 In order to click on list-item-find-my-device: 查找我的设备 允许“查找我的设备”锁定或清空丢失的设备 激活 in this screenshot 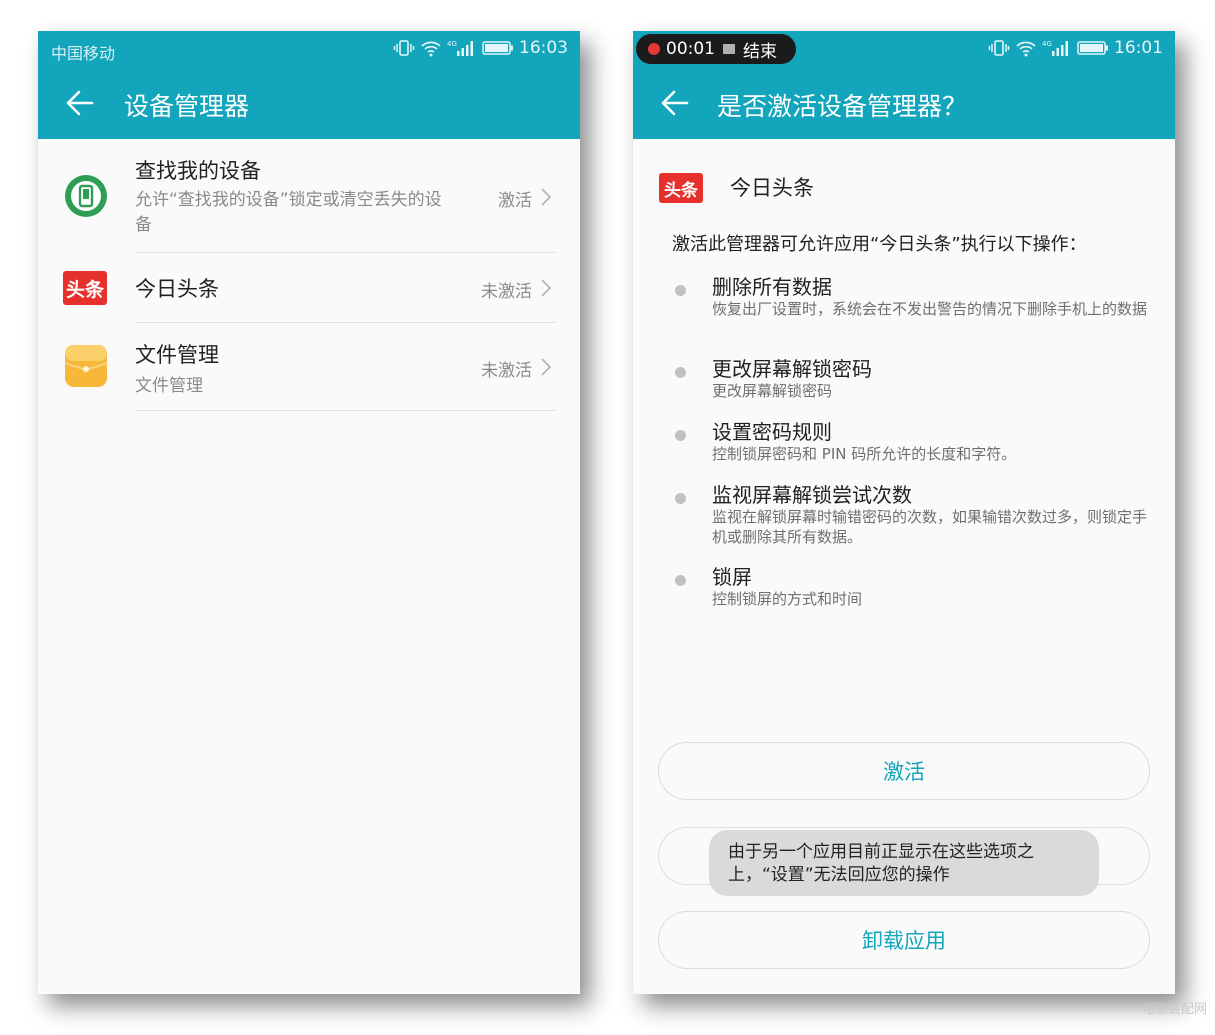, I will do `click(309, 196)`.